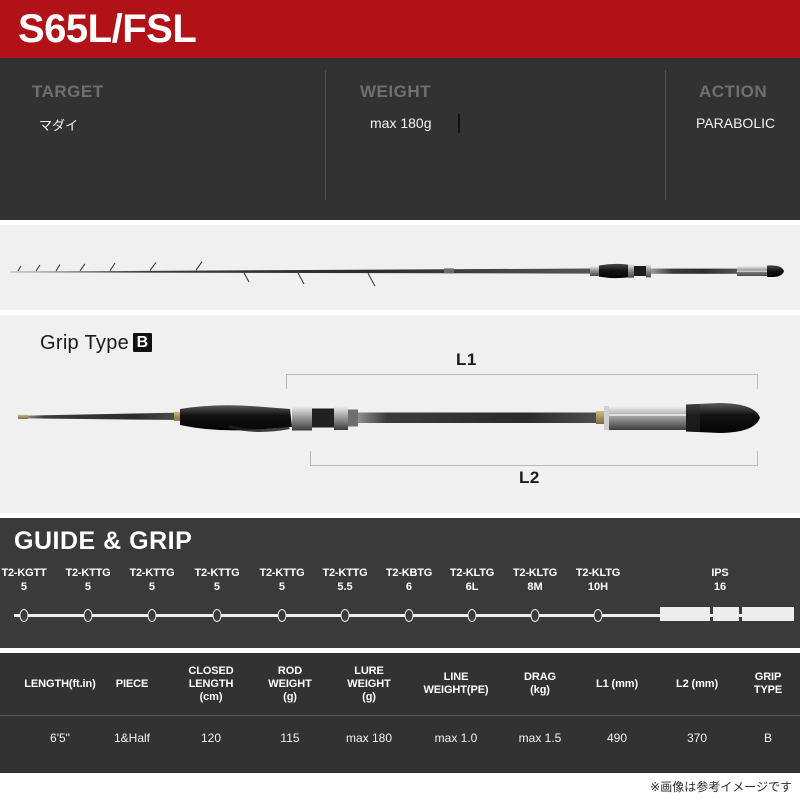 The height and width of the screenshot is (800, 800). What do you see at coordinates (598, 587) in the screenshot?
I see `guide-size: 10H` at bounding box center [598, 587].